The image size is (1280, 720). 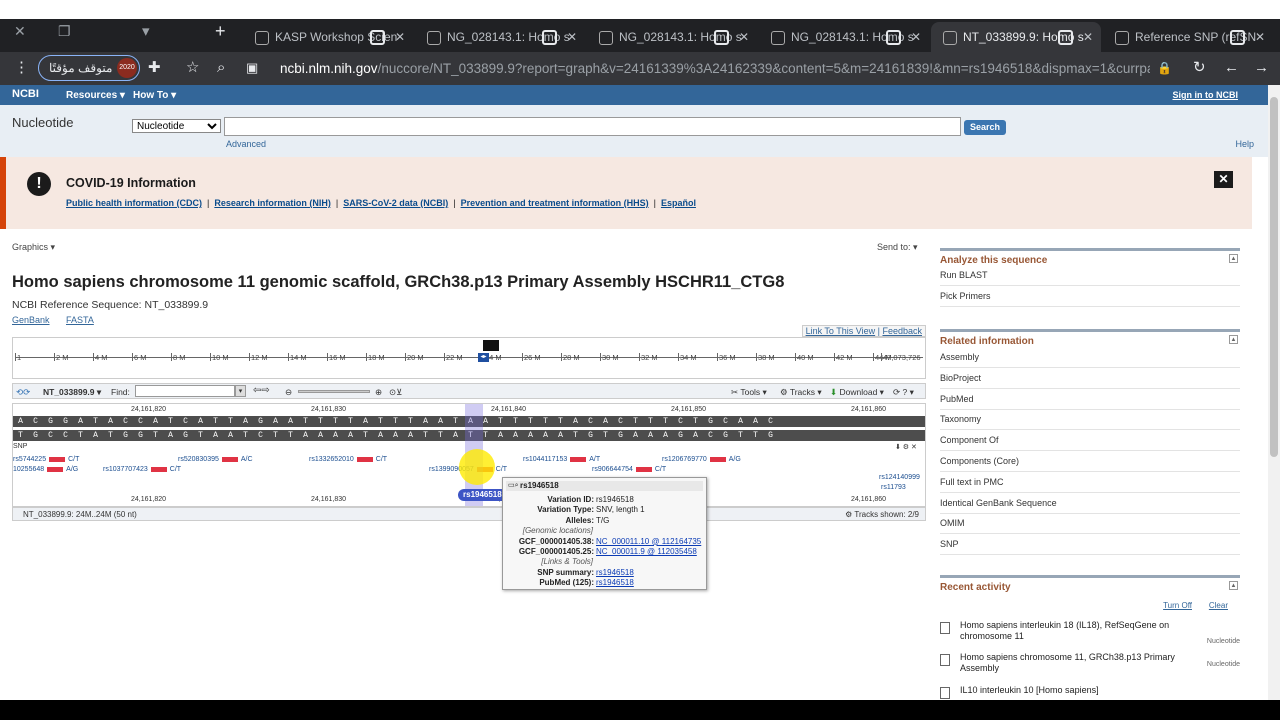 What do you see at coordinates (1090, 360) in the screenshot?
I see `related-item: Assembly` at bounding box center [1090, 360].